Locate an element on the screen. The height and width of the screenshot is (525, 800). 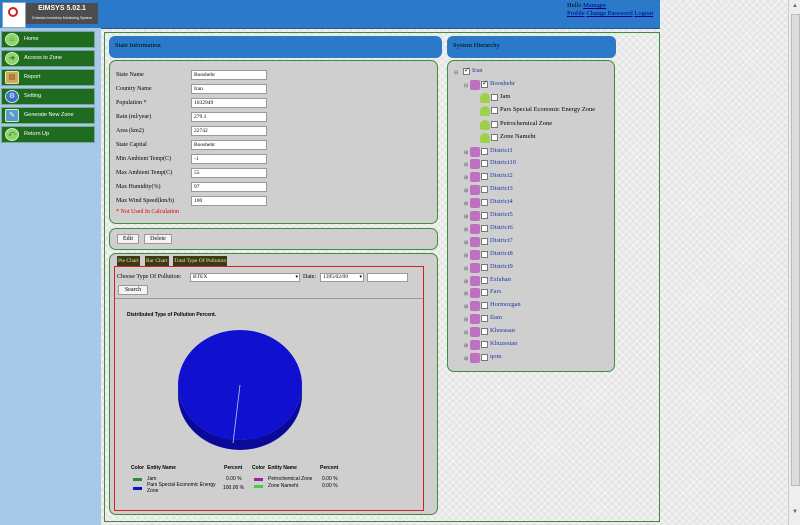
tree-item-label: Ilam is located at coordinates (496, 317).